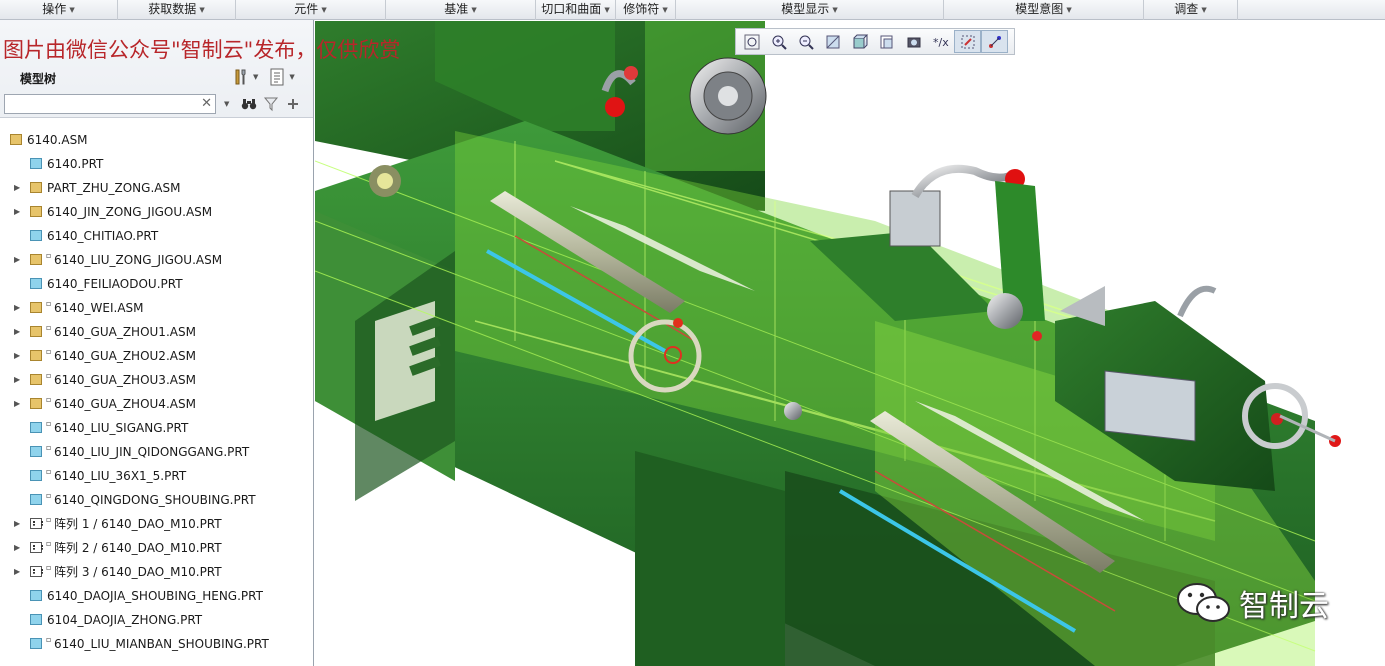 This screenshot has height=666, width=1385. Describe the element at coordinates (832, 41) in the screenshot. I see `repaint-icon` at that location.